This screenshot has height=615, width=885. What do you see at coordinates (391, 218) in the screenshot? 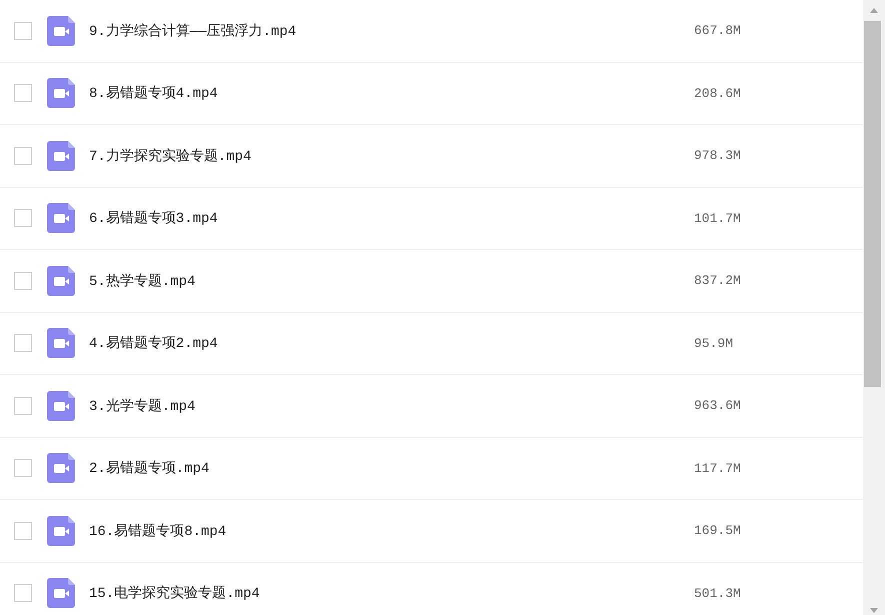
I see `file-name: 6.易错题专项3.mp4` at bounding box center [391, 218].